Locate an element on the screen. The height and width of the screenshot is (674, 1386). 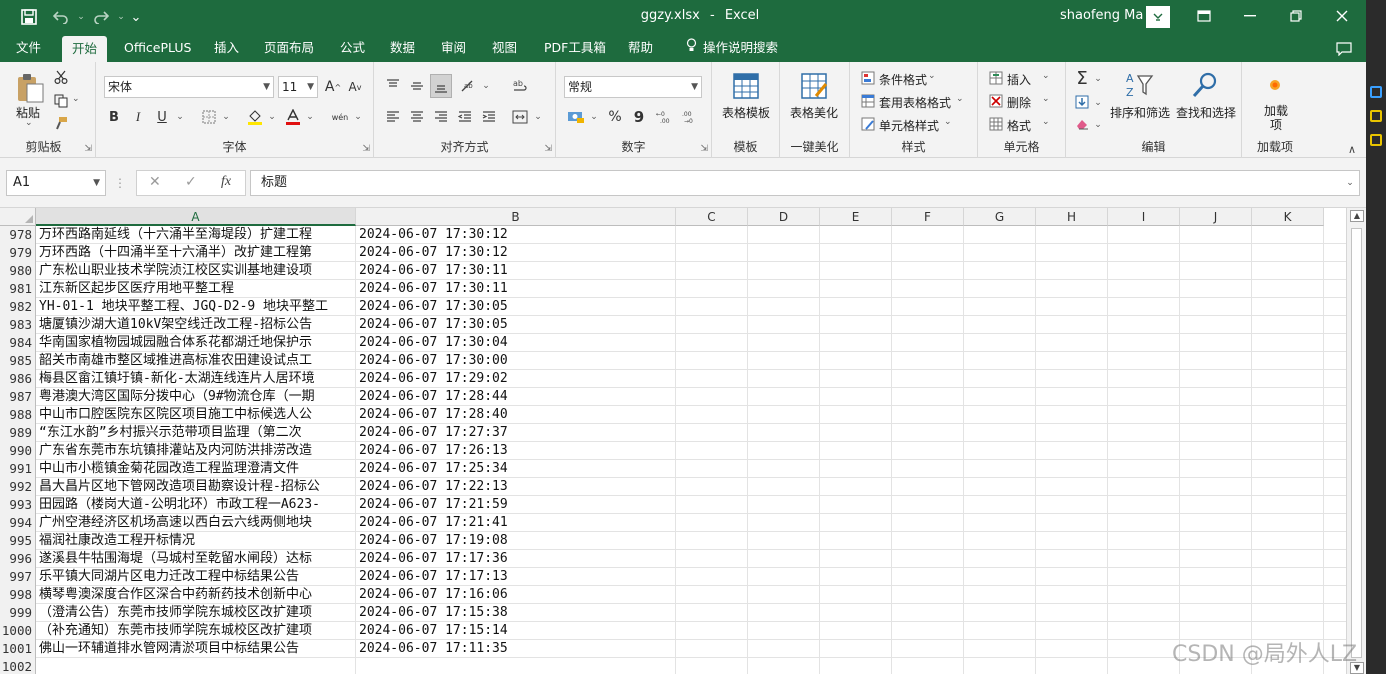
cell-datetime is located at coordinates (516, 666).